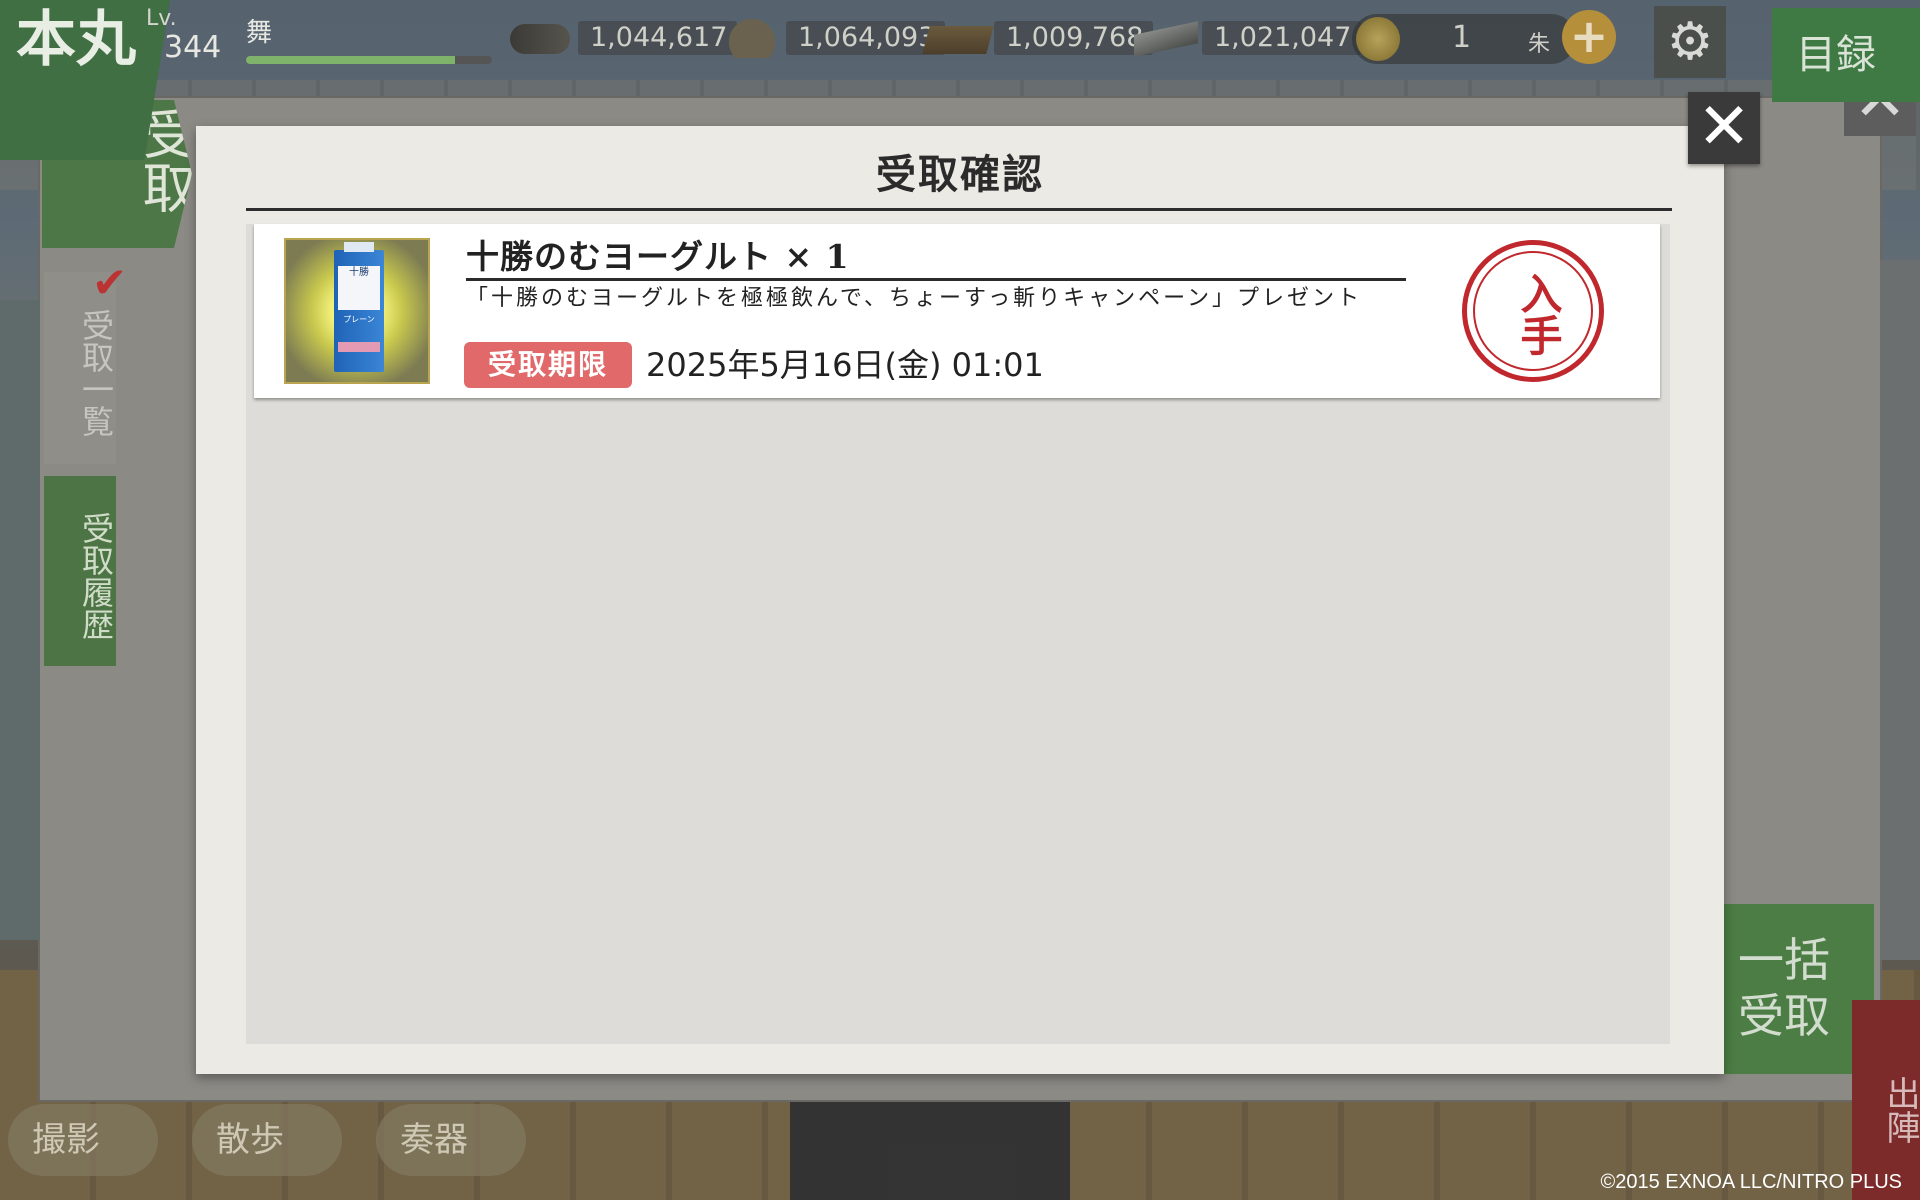 The height and width of the screenshot is (1200, 1920). What do you see at coordinates (548, 365) in the screenshot?
I see `deadline-badge: 受取期限` at bounding box center [548, 365].